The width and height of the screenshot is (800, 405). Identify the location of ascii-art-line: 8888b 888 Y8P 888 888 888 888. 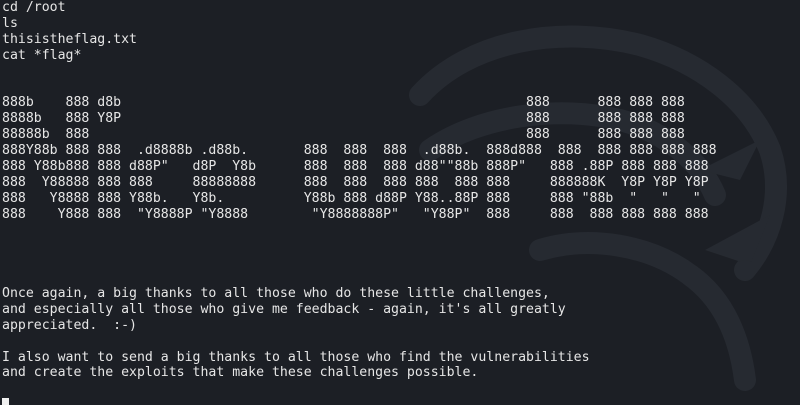
(343, 119).